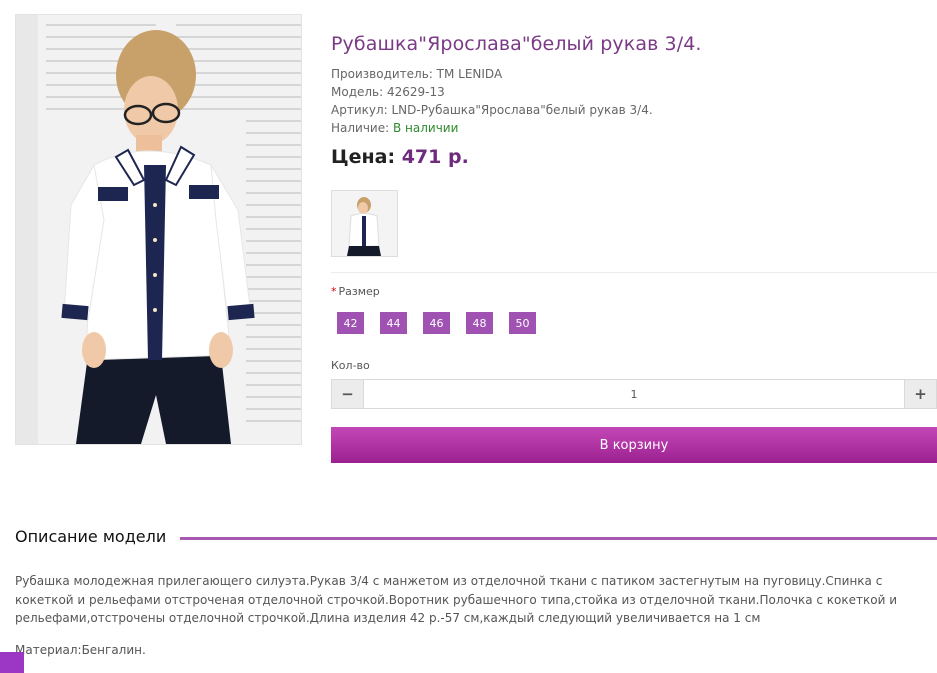  I want to click on required-mark: *, so click(334, 291).